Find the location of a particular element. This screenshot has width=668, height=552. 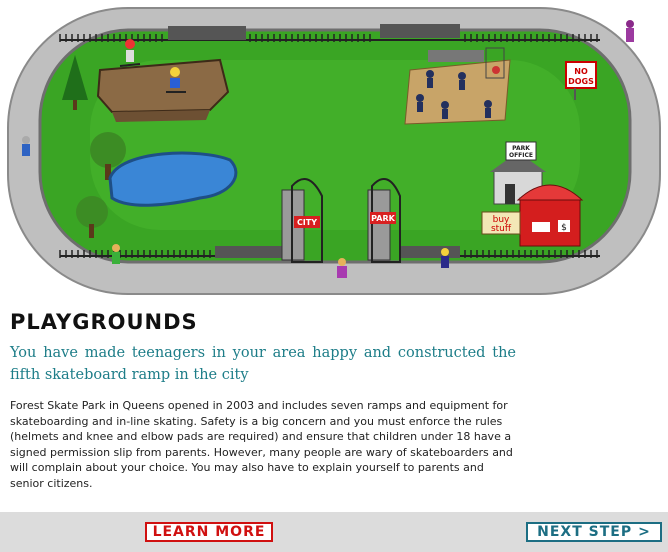

page-title: PLAYGROUNDS is located at coordinates (104, 322).